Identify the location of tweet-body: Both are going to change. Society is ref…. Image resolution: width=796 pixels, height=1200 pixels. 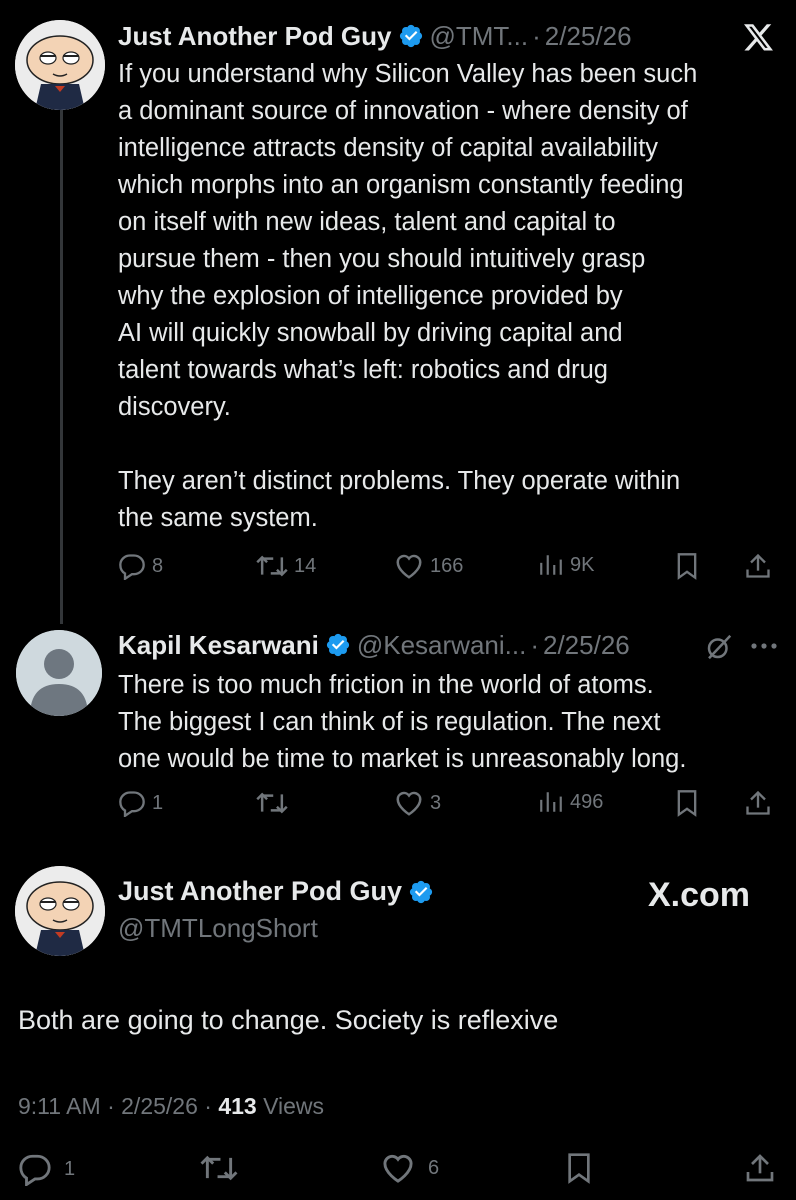
(288, 1020).